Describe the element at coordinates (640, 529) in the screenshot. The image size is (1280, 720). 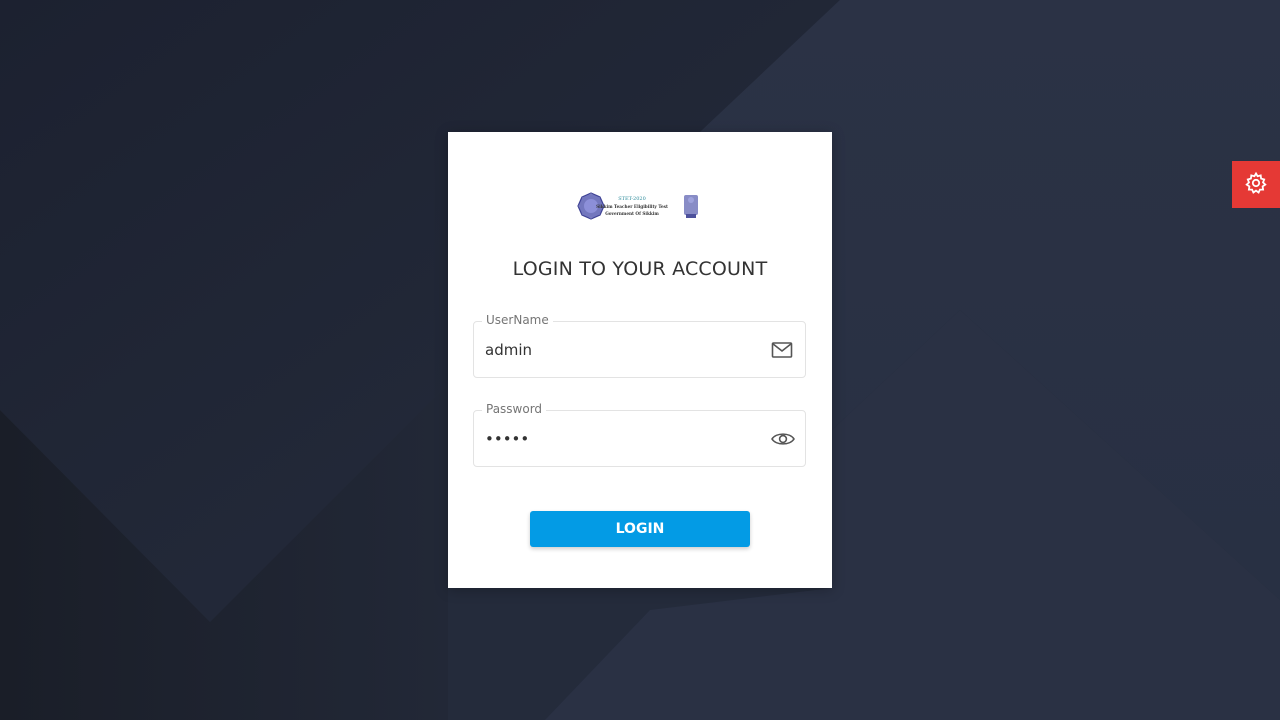
I see `login-button: LOGIN` at that location.